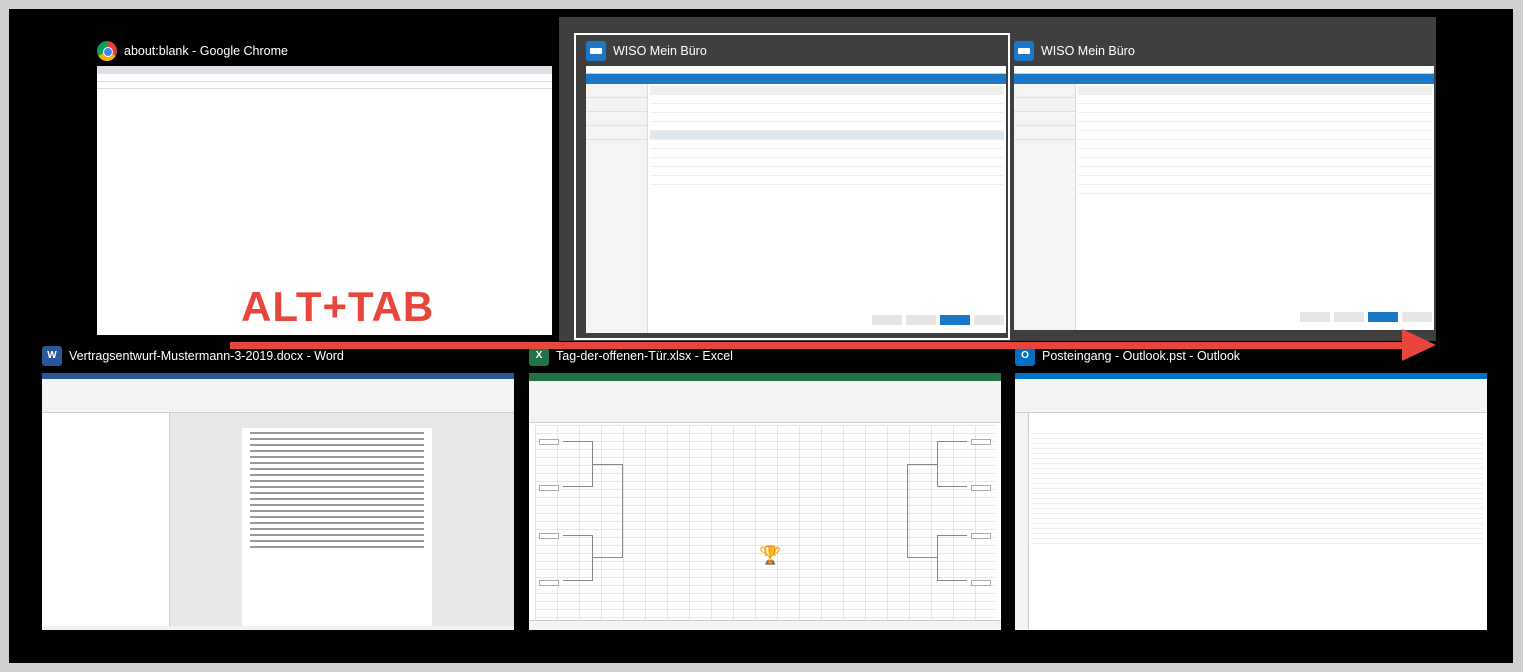 The image size is (1523, 672). Describe the element at coordinates (644, 356) in the screenshot. I see `window-title: Tag-der-offenen-Tür.xlsx - Excel` at that location.